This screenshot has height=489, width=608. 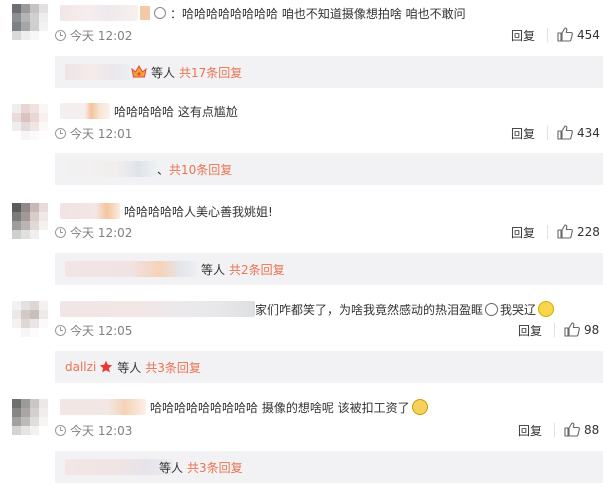 What do you see at coordinates (176, 111) in the screenshot?
I see `comment-content: 哈哈哈哈哈 这有点尴尬` at bounding box center [176, 111].